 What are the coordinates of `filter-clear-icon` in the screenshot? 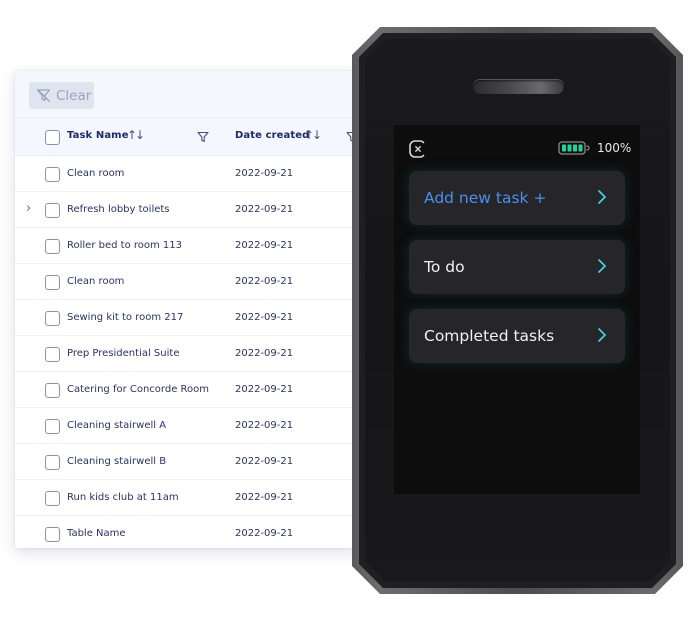 It's located at (43, 95).